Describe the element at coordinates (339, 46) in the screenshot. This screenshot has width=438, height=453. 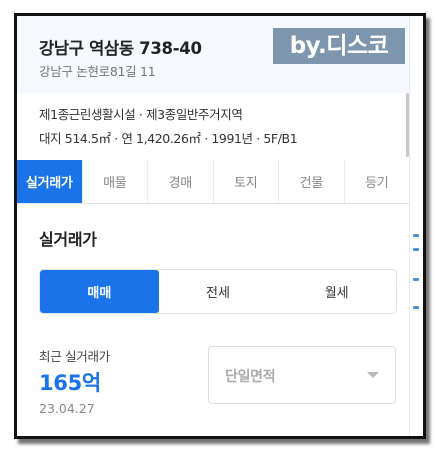
I see `watermark-badge: by.디스코` at that location.